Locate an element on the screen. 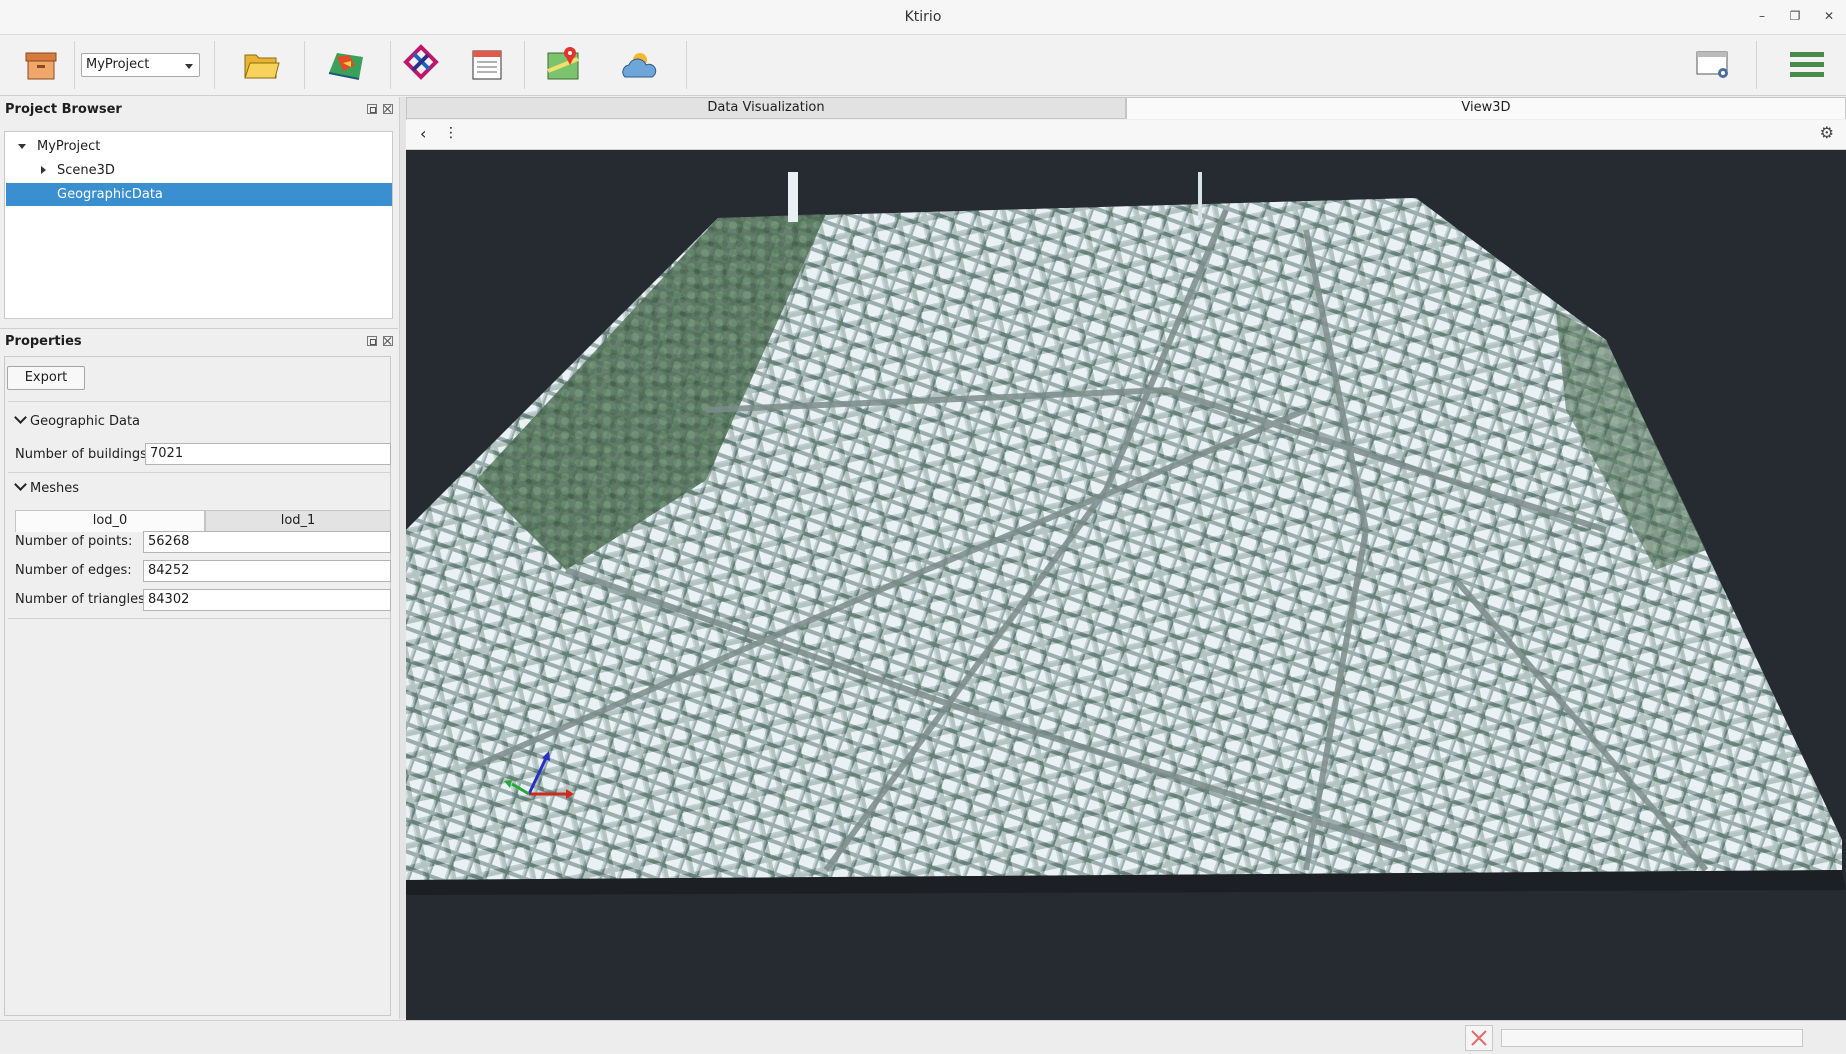 This screenshot has height=1054, width=1846. title-bar: Ktirio – ❐ ✕ is located at coordinates (923, 17).